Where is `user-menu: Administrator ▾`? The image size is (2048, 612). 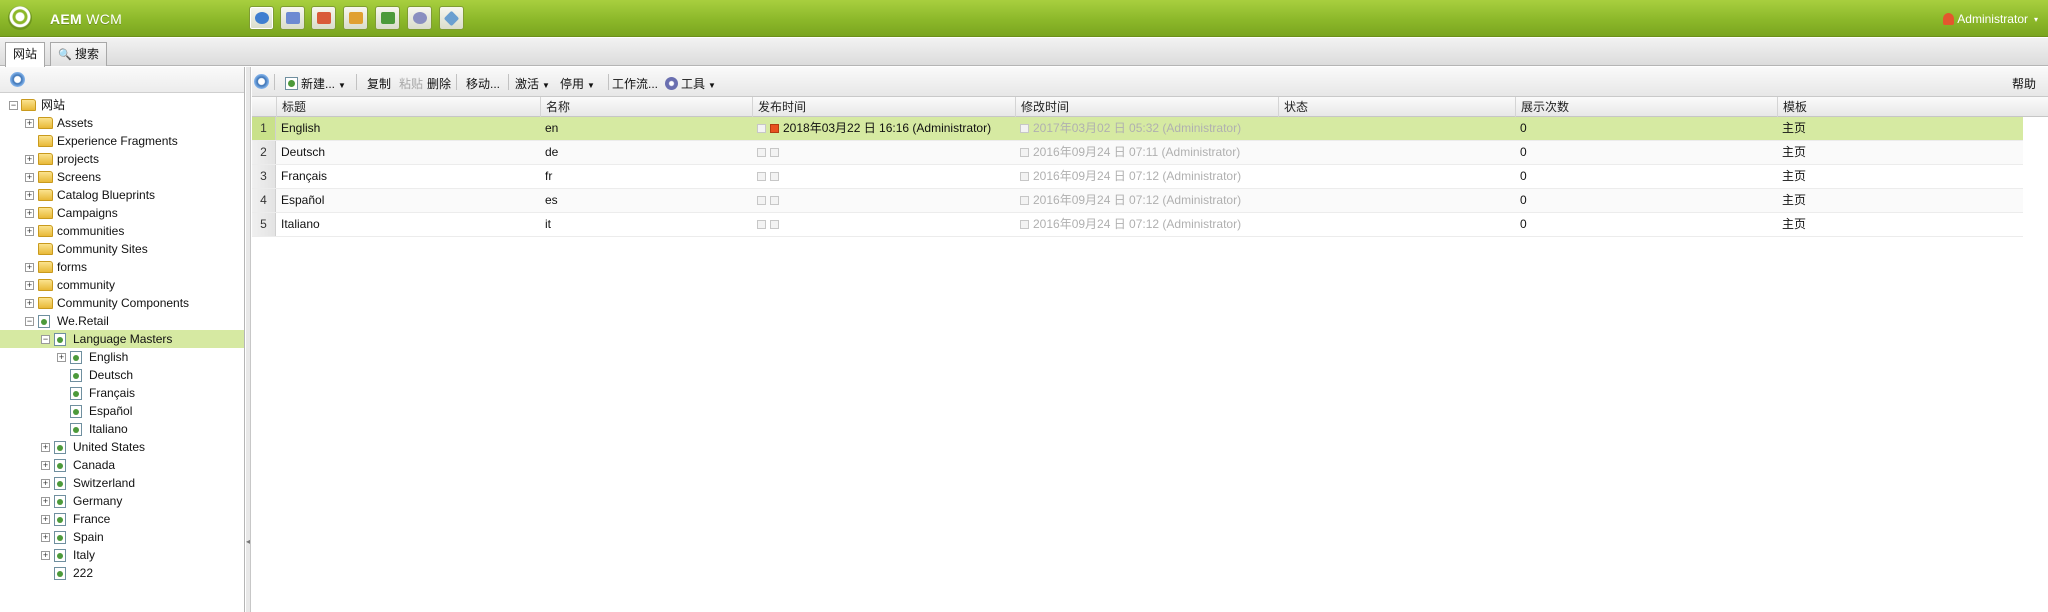 user-menu: Administrator ▾ is located at coordinates (1990, 19).